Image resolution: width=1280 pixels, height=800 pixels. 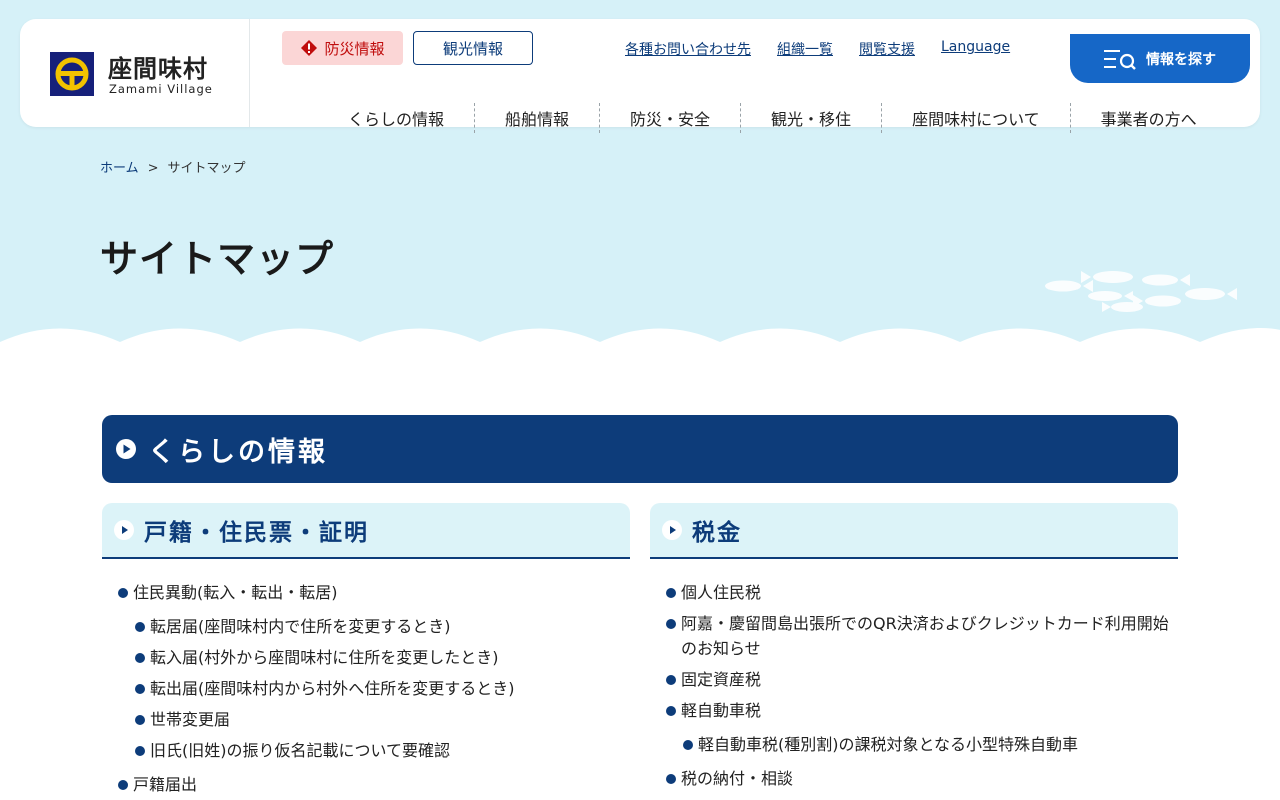 What do you see at coordinates (805, 49) in the screenshot?
I see `util-link-organization: 組織一覧` at bounding box center [805, 49].